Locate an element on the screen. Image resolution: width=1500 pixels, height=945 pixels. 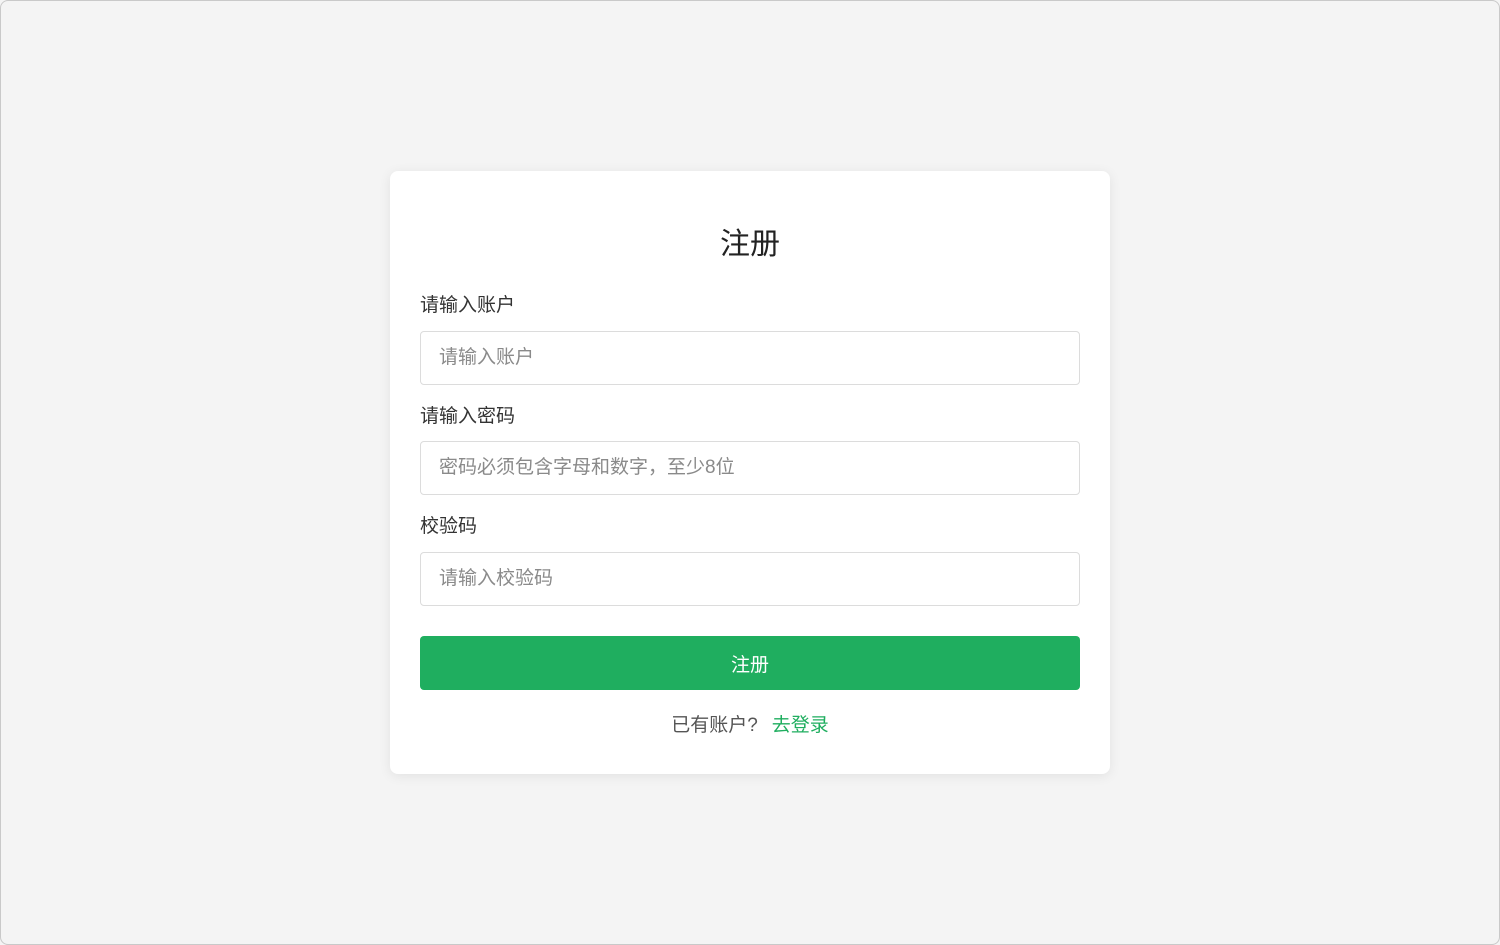
page-title: 注册 is located at coordinates (750, 244).